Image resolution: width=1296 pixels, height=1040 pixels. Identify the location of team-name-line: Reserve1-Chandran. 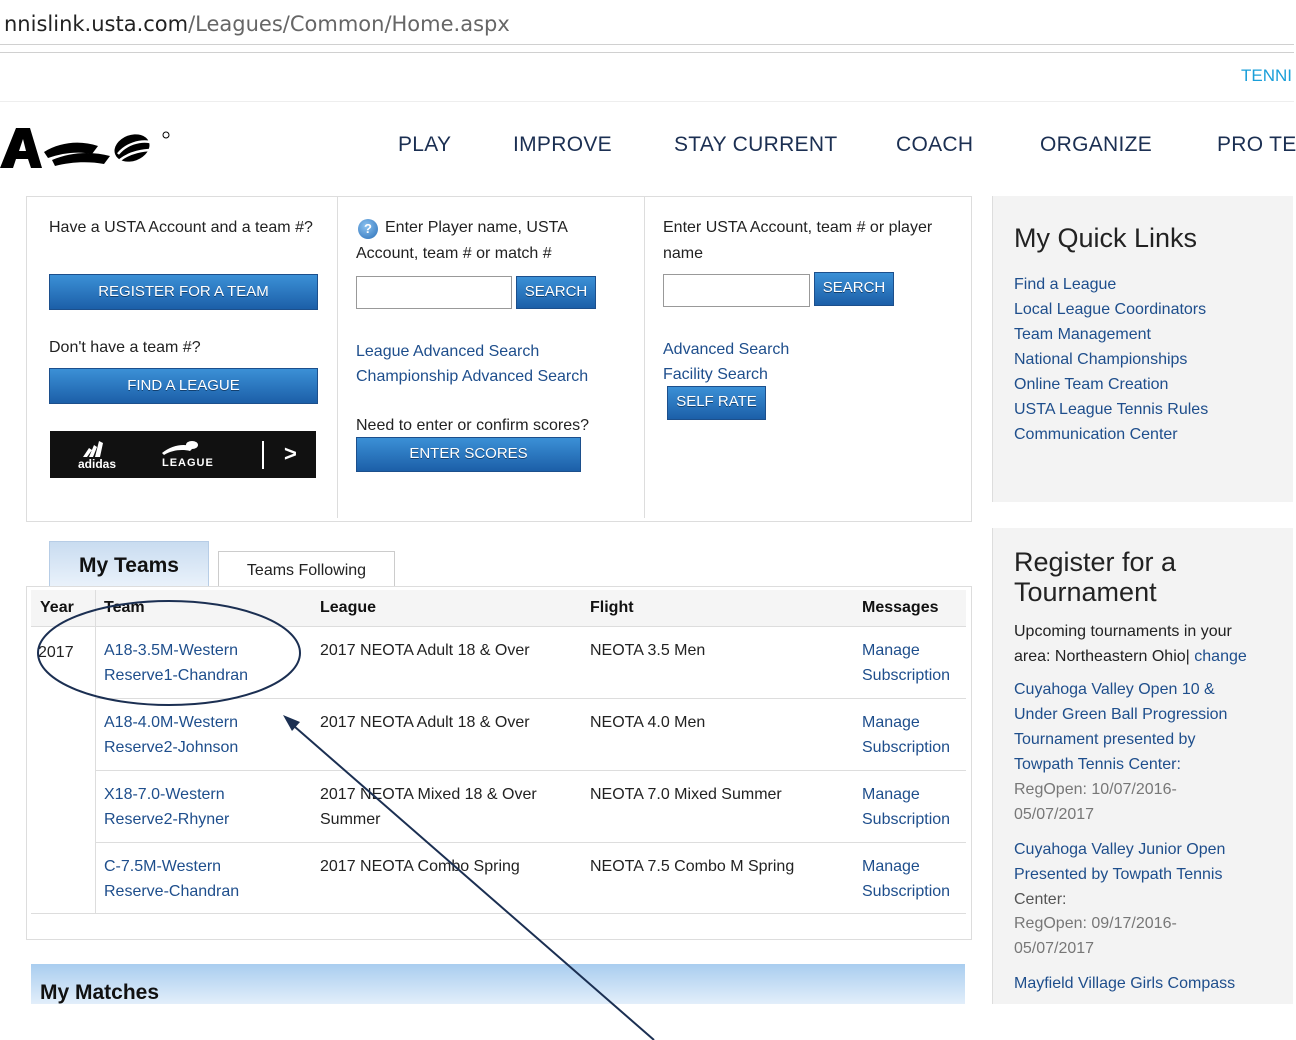
(176, 675).